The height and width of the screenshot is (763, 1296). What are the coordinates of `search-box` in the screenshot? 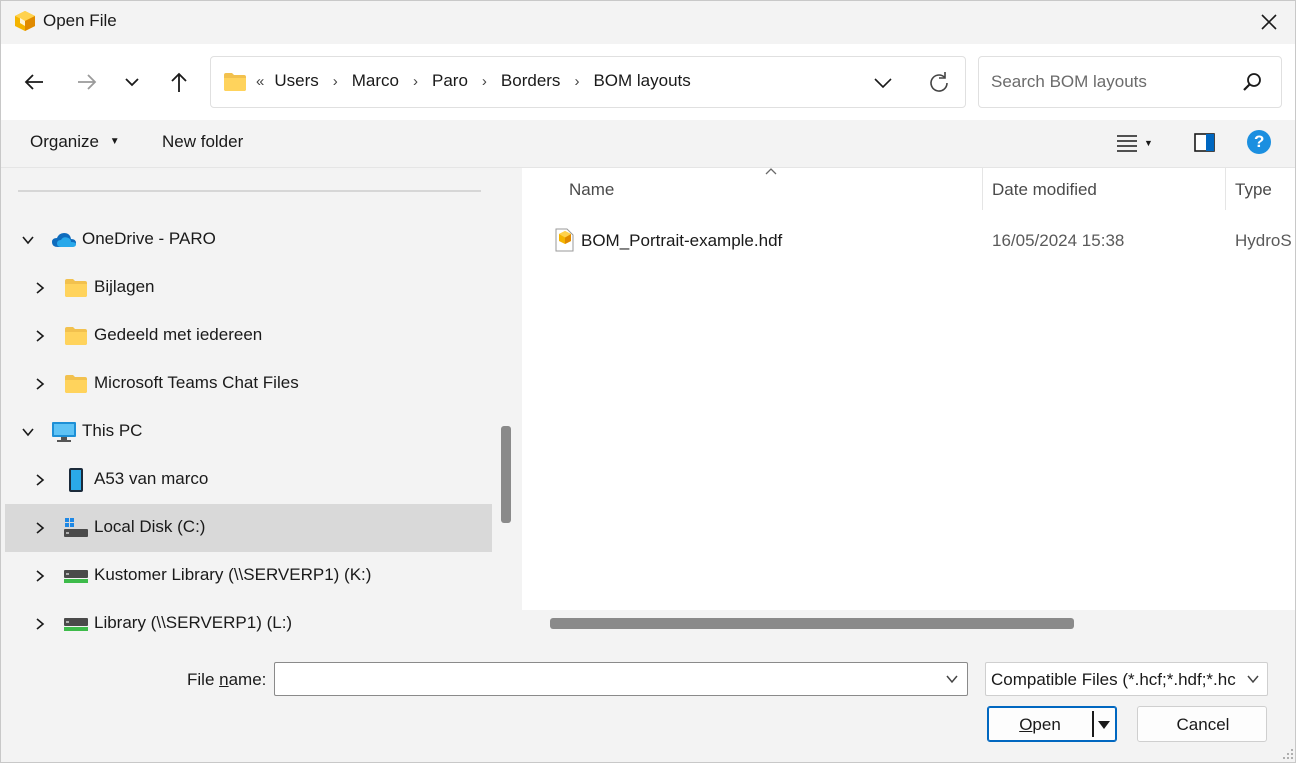 It's located at (1130, 82).